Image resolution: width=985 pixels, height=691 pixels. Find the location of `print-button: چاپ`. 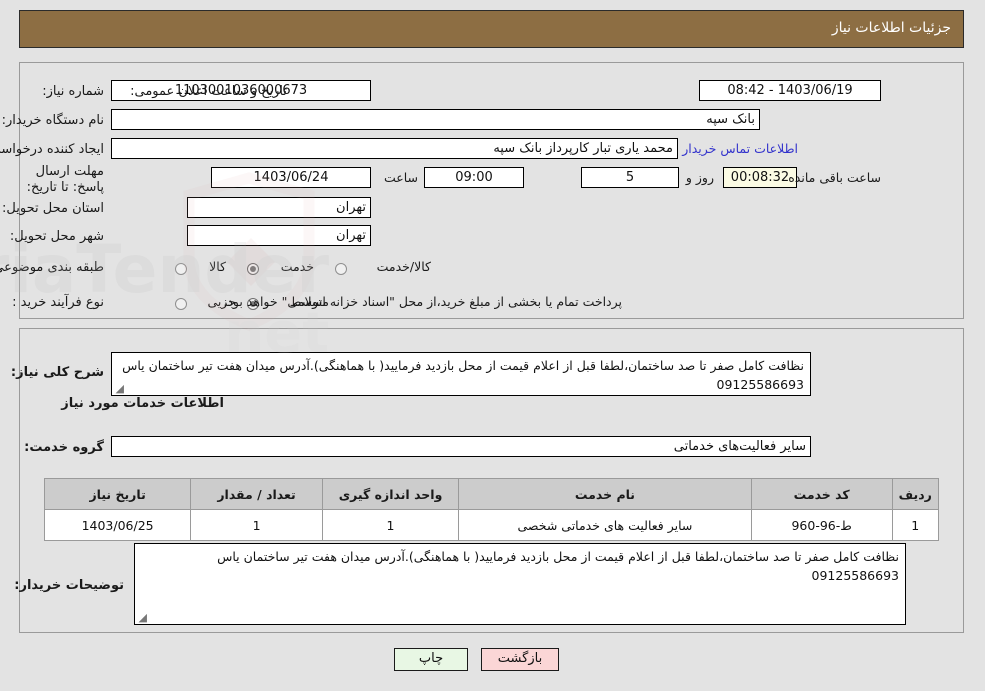

print-button: چاپ is located at coordinates (432, 659).